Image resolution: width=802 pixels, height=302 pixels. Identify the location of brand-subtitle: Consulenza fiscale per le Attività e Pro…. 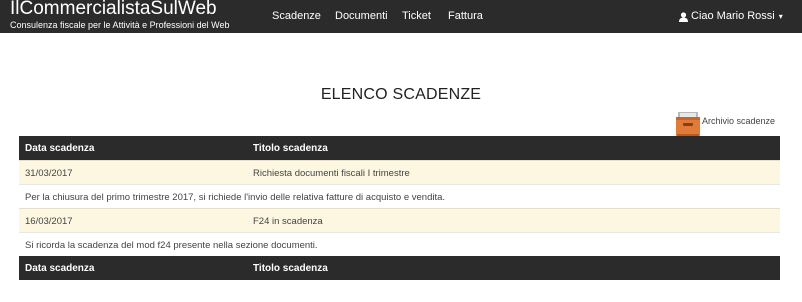
(120, 25).